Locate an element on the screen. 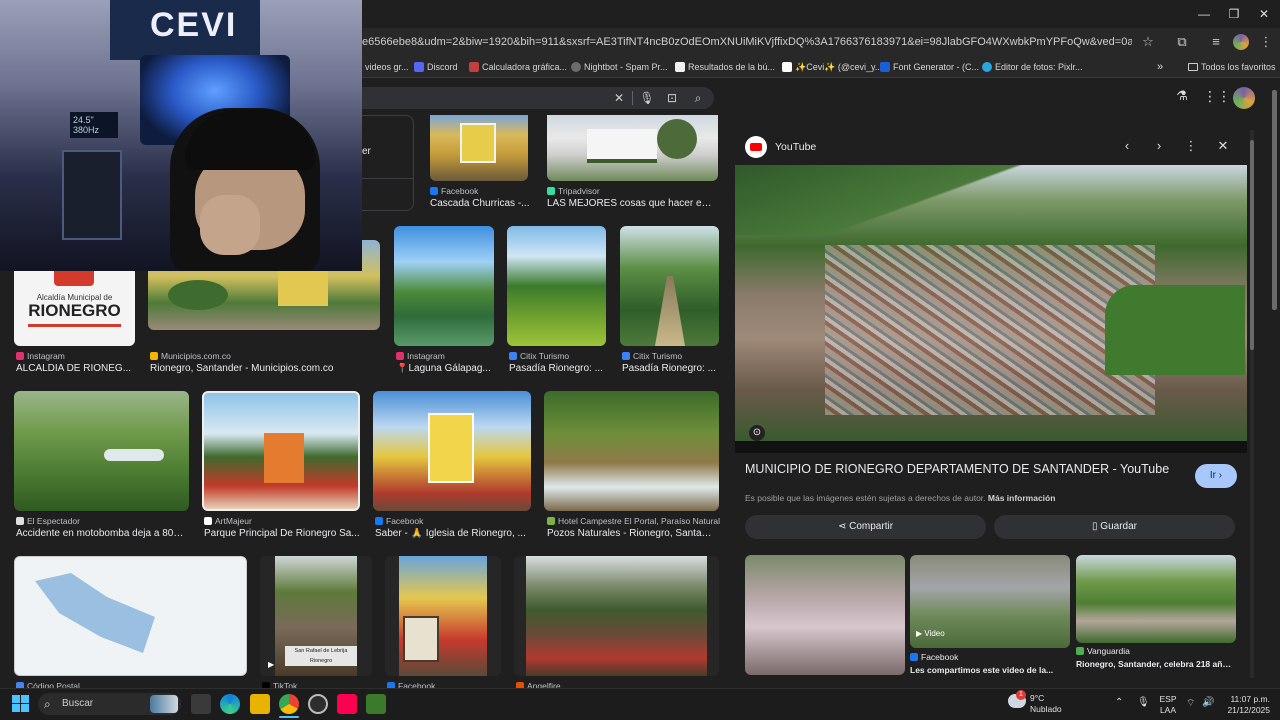 Image resolution: width=1280 pixels, height=720 pixels. minimize-icon: — is located at coordinates (1204, 14).